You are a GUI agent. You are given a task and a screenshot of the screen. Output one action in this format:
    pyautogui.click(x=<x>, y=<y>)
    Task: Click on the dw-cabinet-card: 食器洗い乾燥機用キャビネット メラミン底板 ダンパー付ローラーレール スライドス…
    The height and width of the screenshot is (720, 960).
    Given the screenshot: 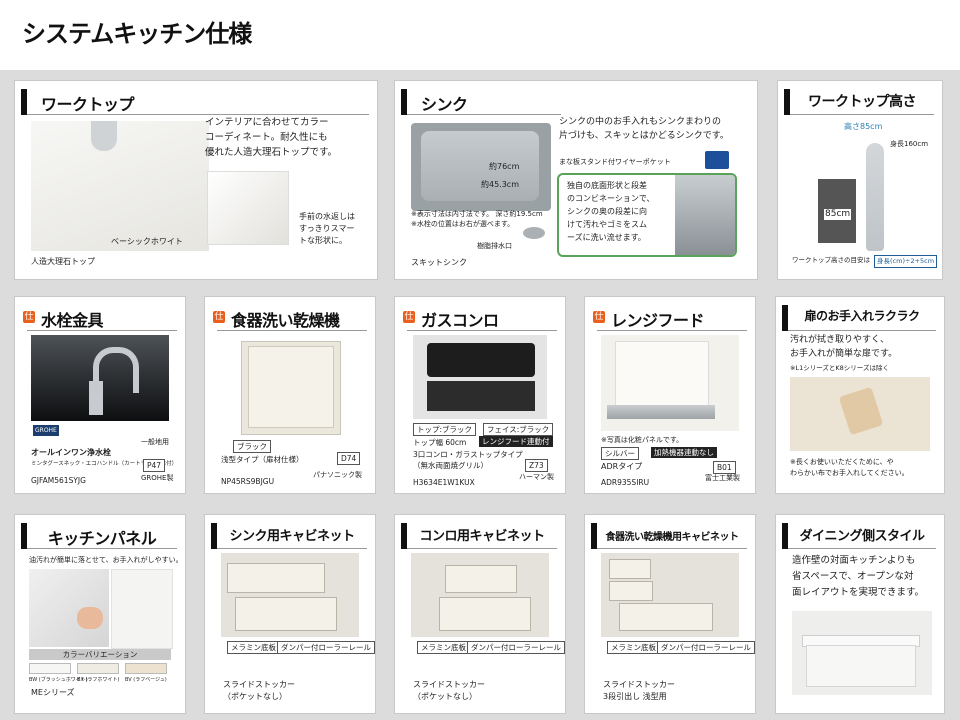 What is the action you would take?
    pyautogui.click(x=670, y=614)
    